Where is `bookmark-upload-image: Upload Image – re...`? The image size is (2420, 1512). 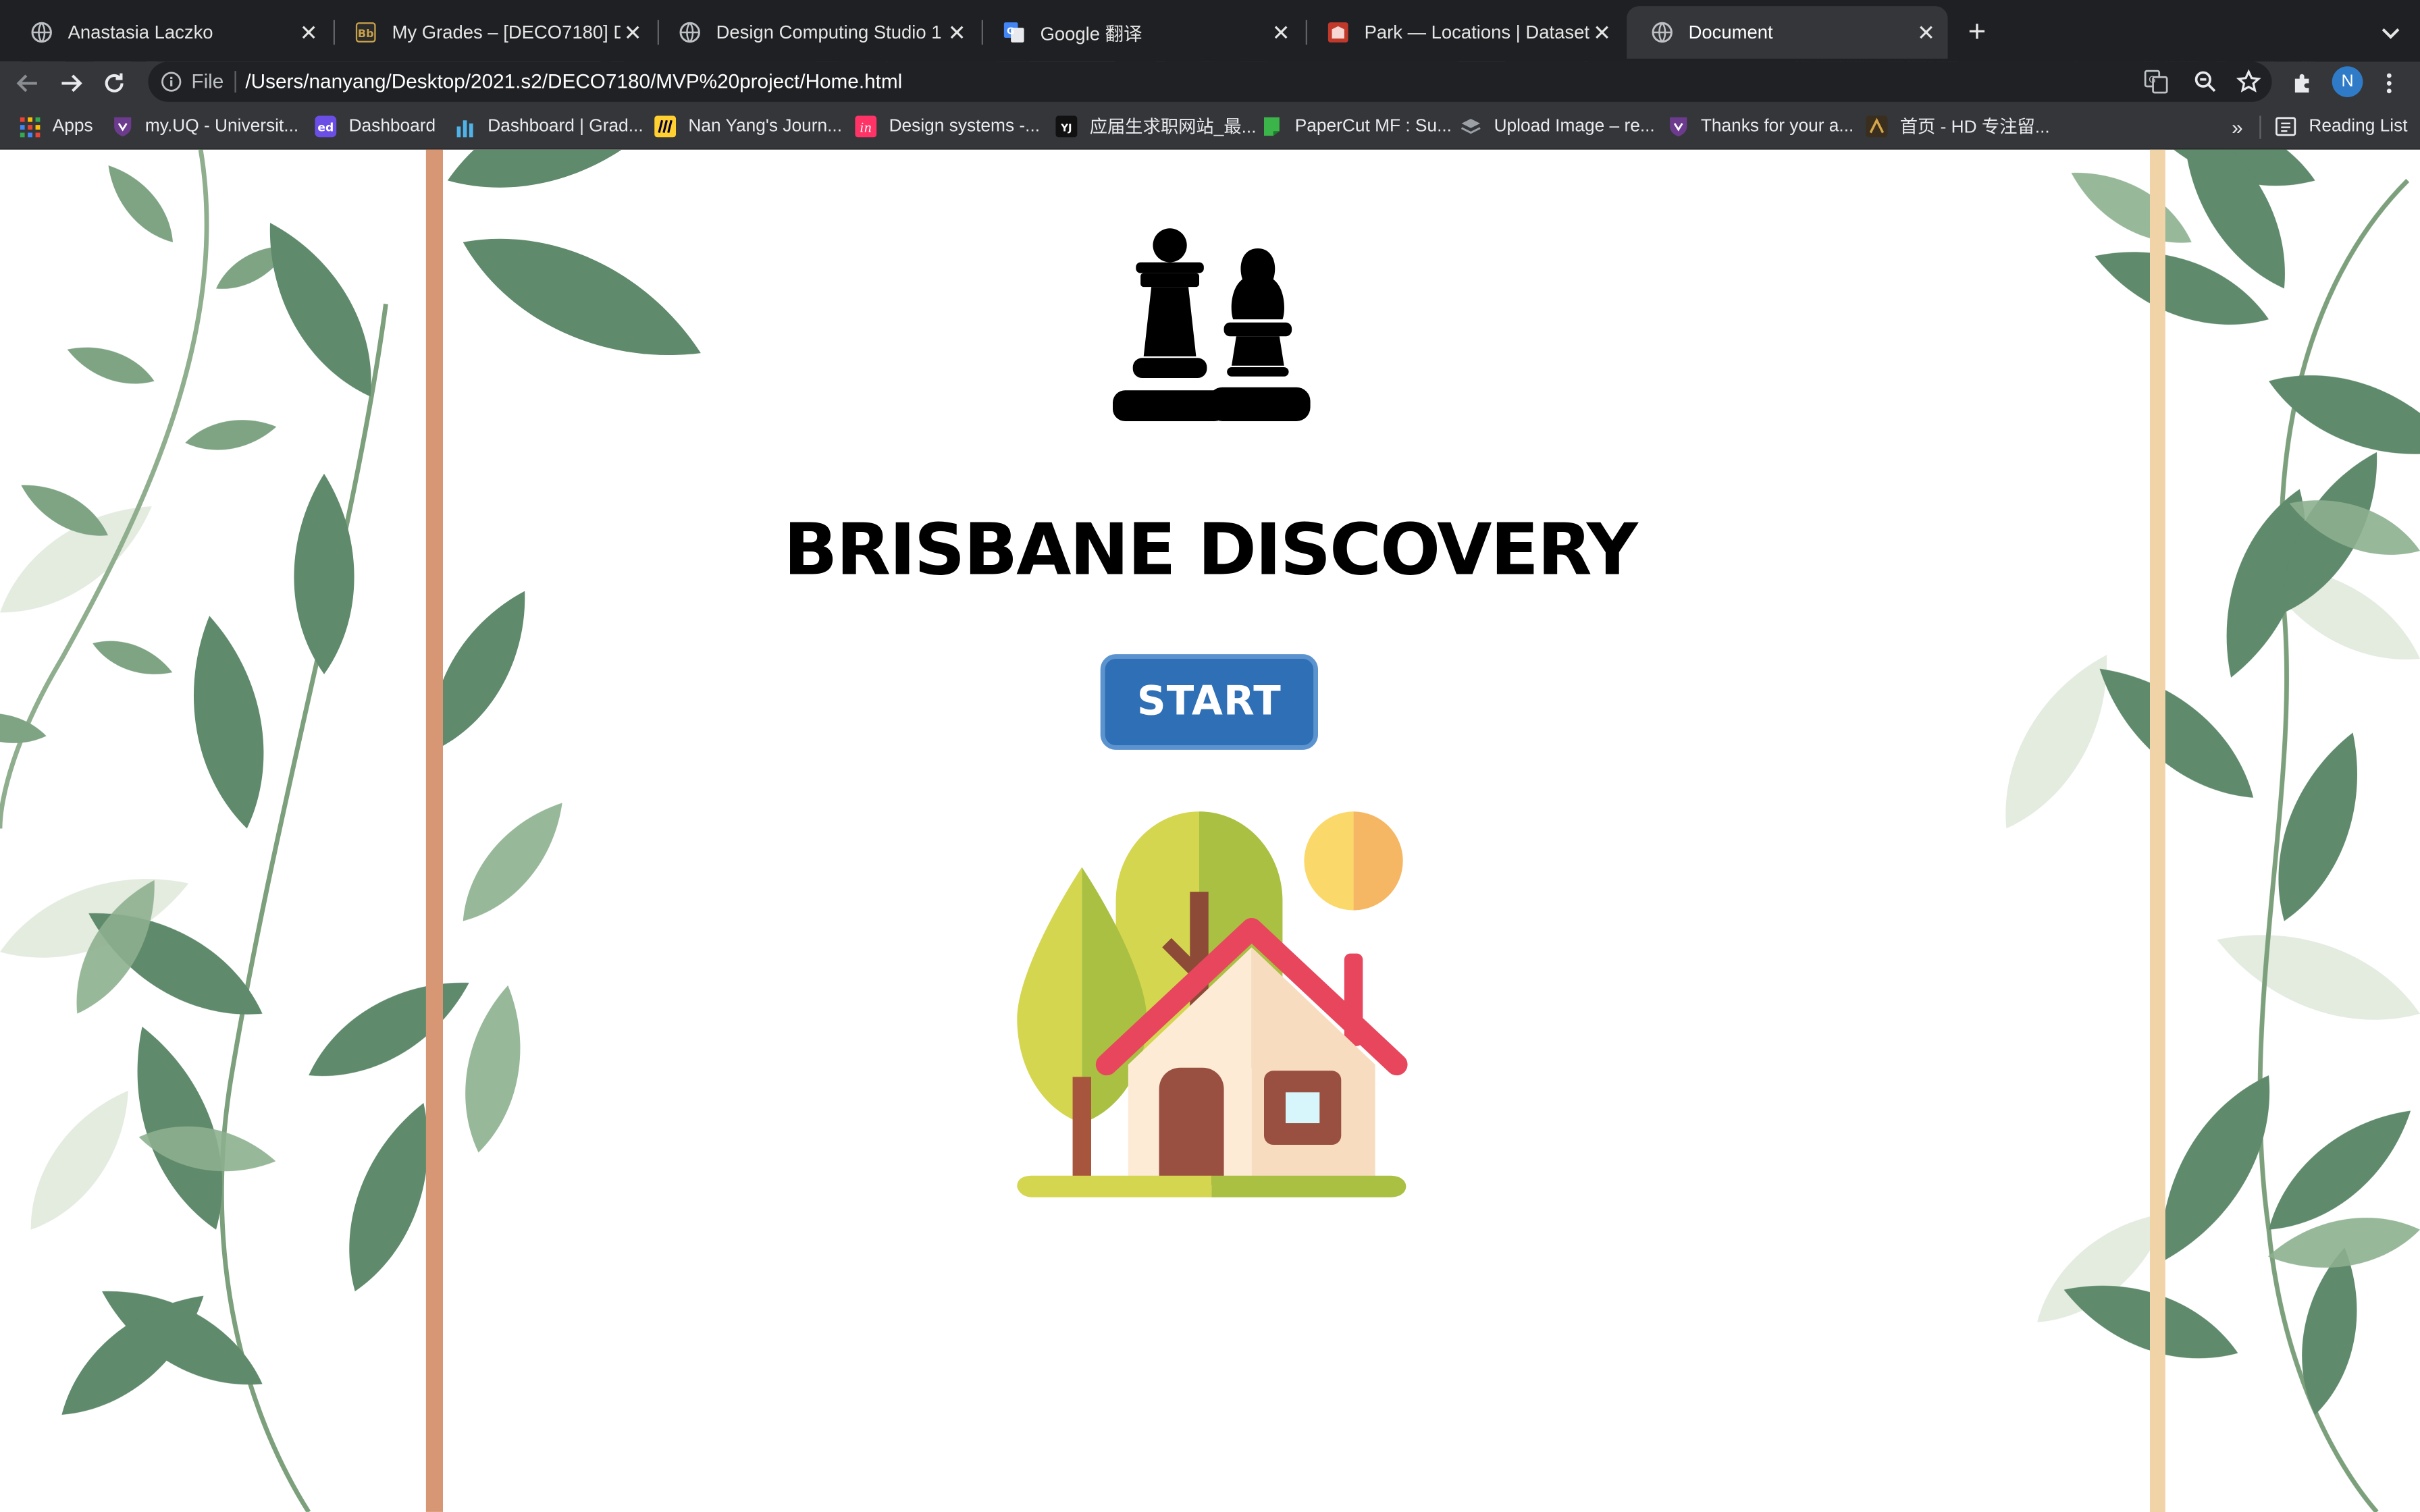
bookmark-upload-image: Upload Image – re... is located at coordinates (1557, 126).